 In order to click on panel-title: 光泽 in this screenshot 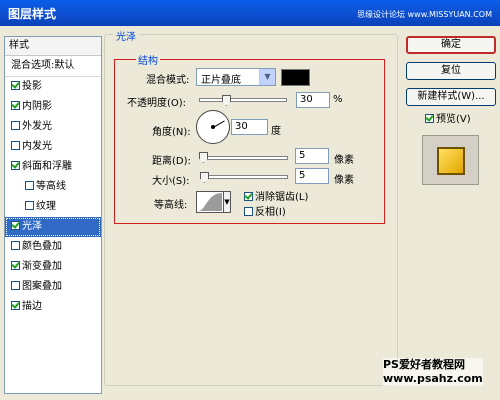, I will do `click(126, 35)`.